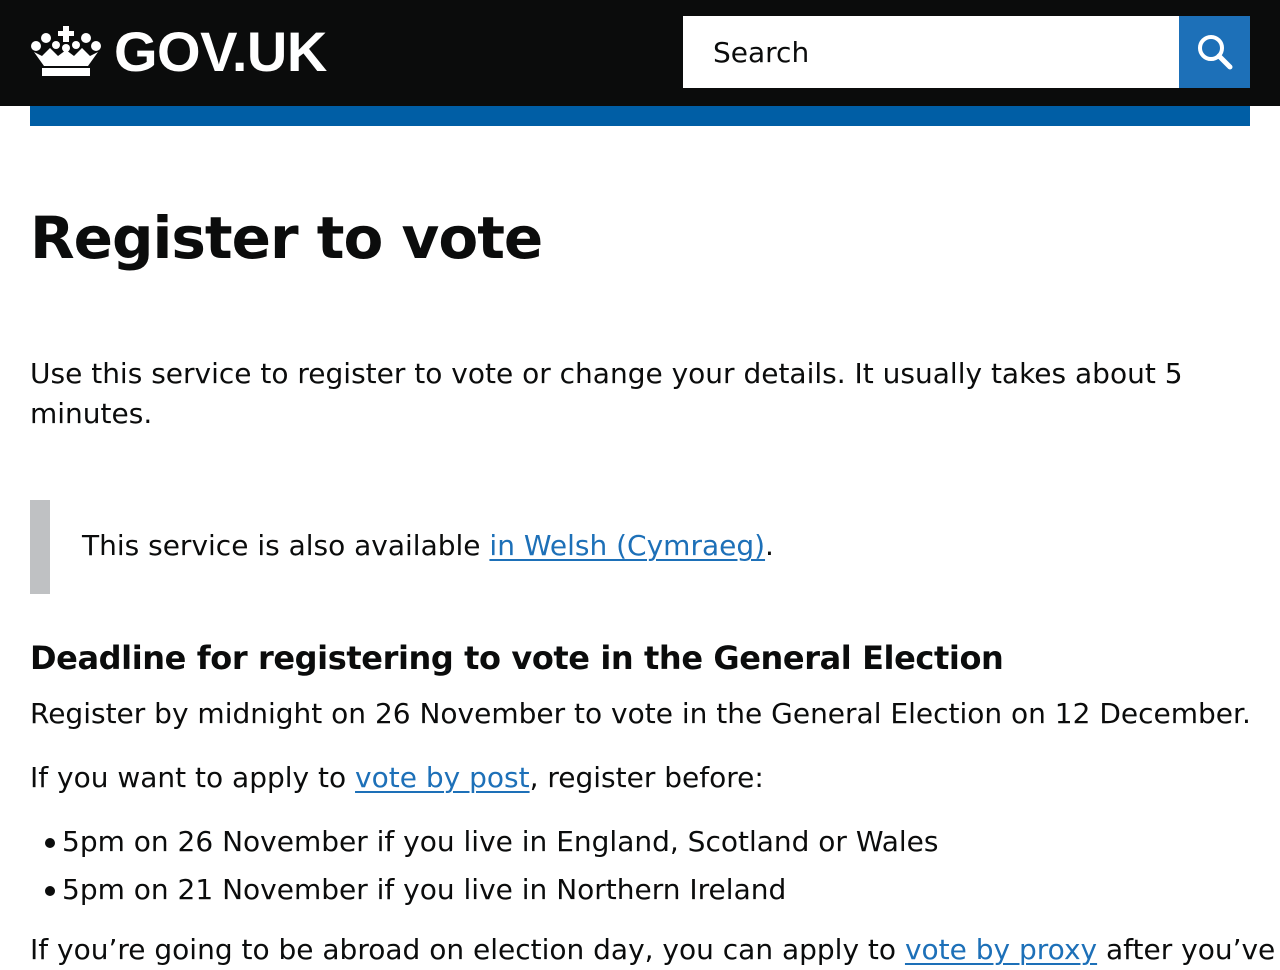 This screenshot has height=970, width=1280. Describe the element at coordinates (931, 52) in the screenshot. I see `search-input` at that location.